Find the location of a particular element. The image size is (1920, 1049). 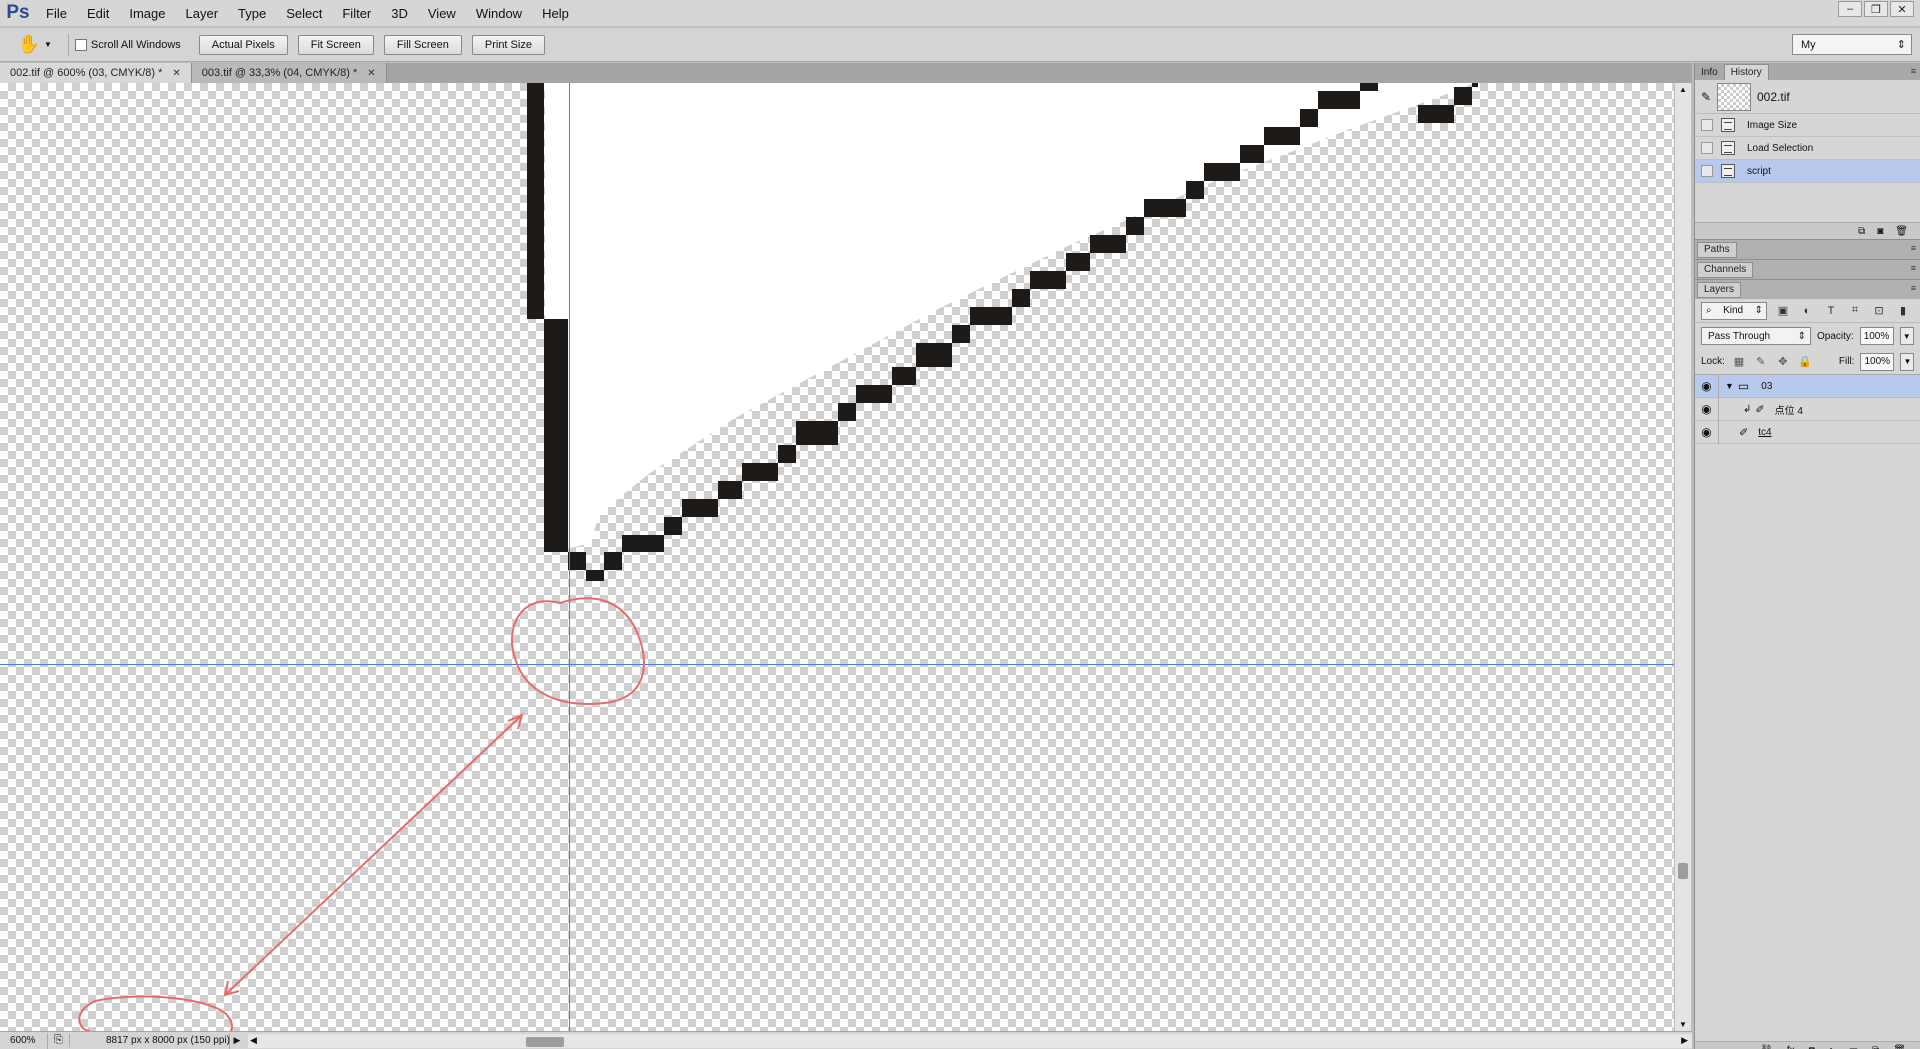

menu-help: Help is located at coordinates (555, 13).